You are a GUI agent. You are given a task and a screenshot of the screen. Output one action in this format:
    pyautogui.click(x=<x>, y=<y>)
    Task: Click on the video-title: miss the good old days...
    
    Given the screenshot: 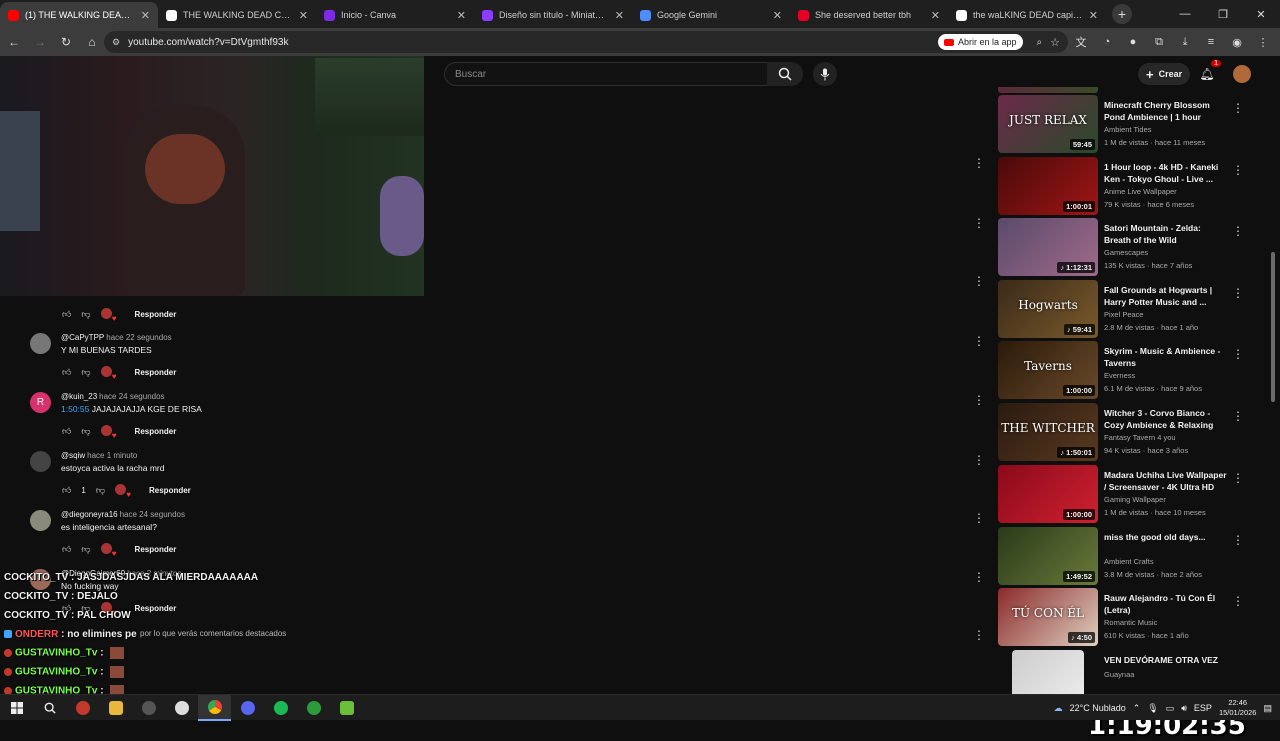 What is the action you would take?
    pyautogui.click(x=1167, y=537)
    